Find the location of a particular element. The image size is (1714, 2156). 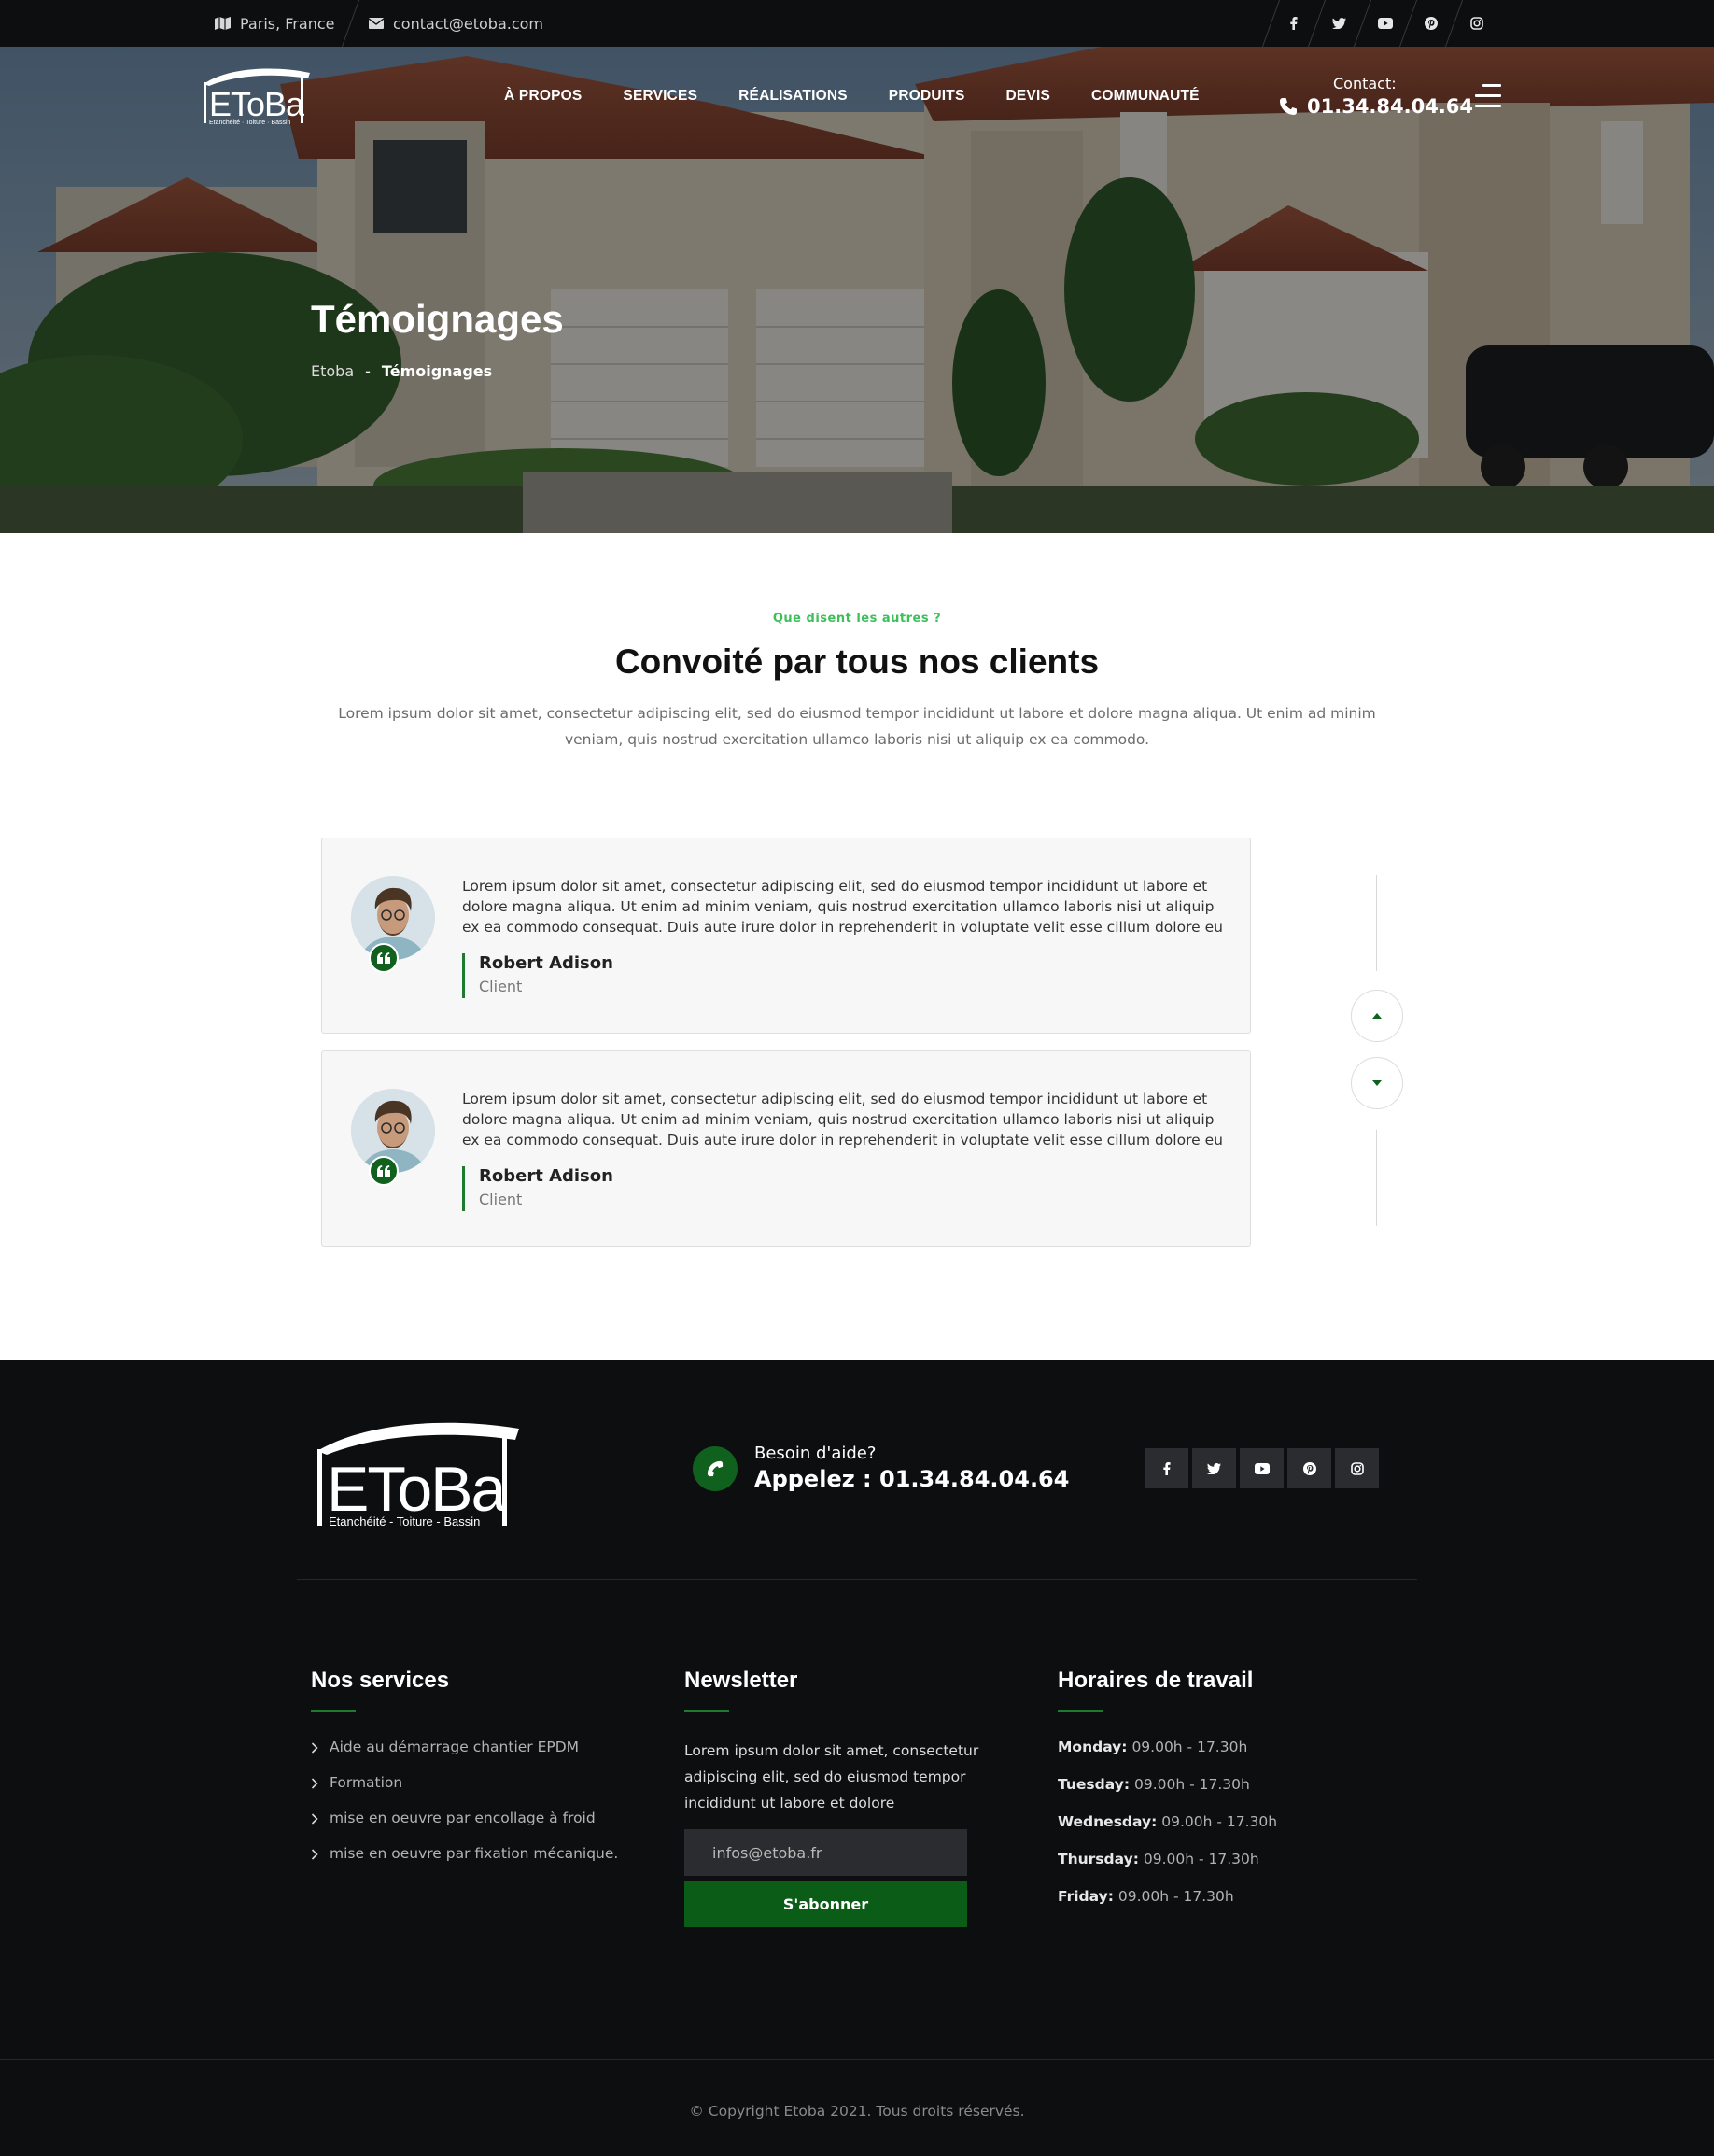

newsletter-heading: Newsletter is located at coordinates (741, 1680).